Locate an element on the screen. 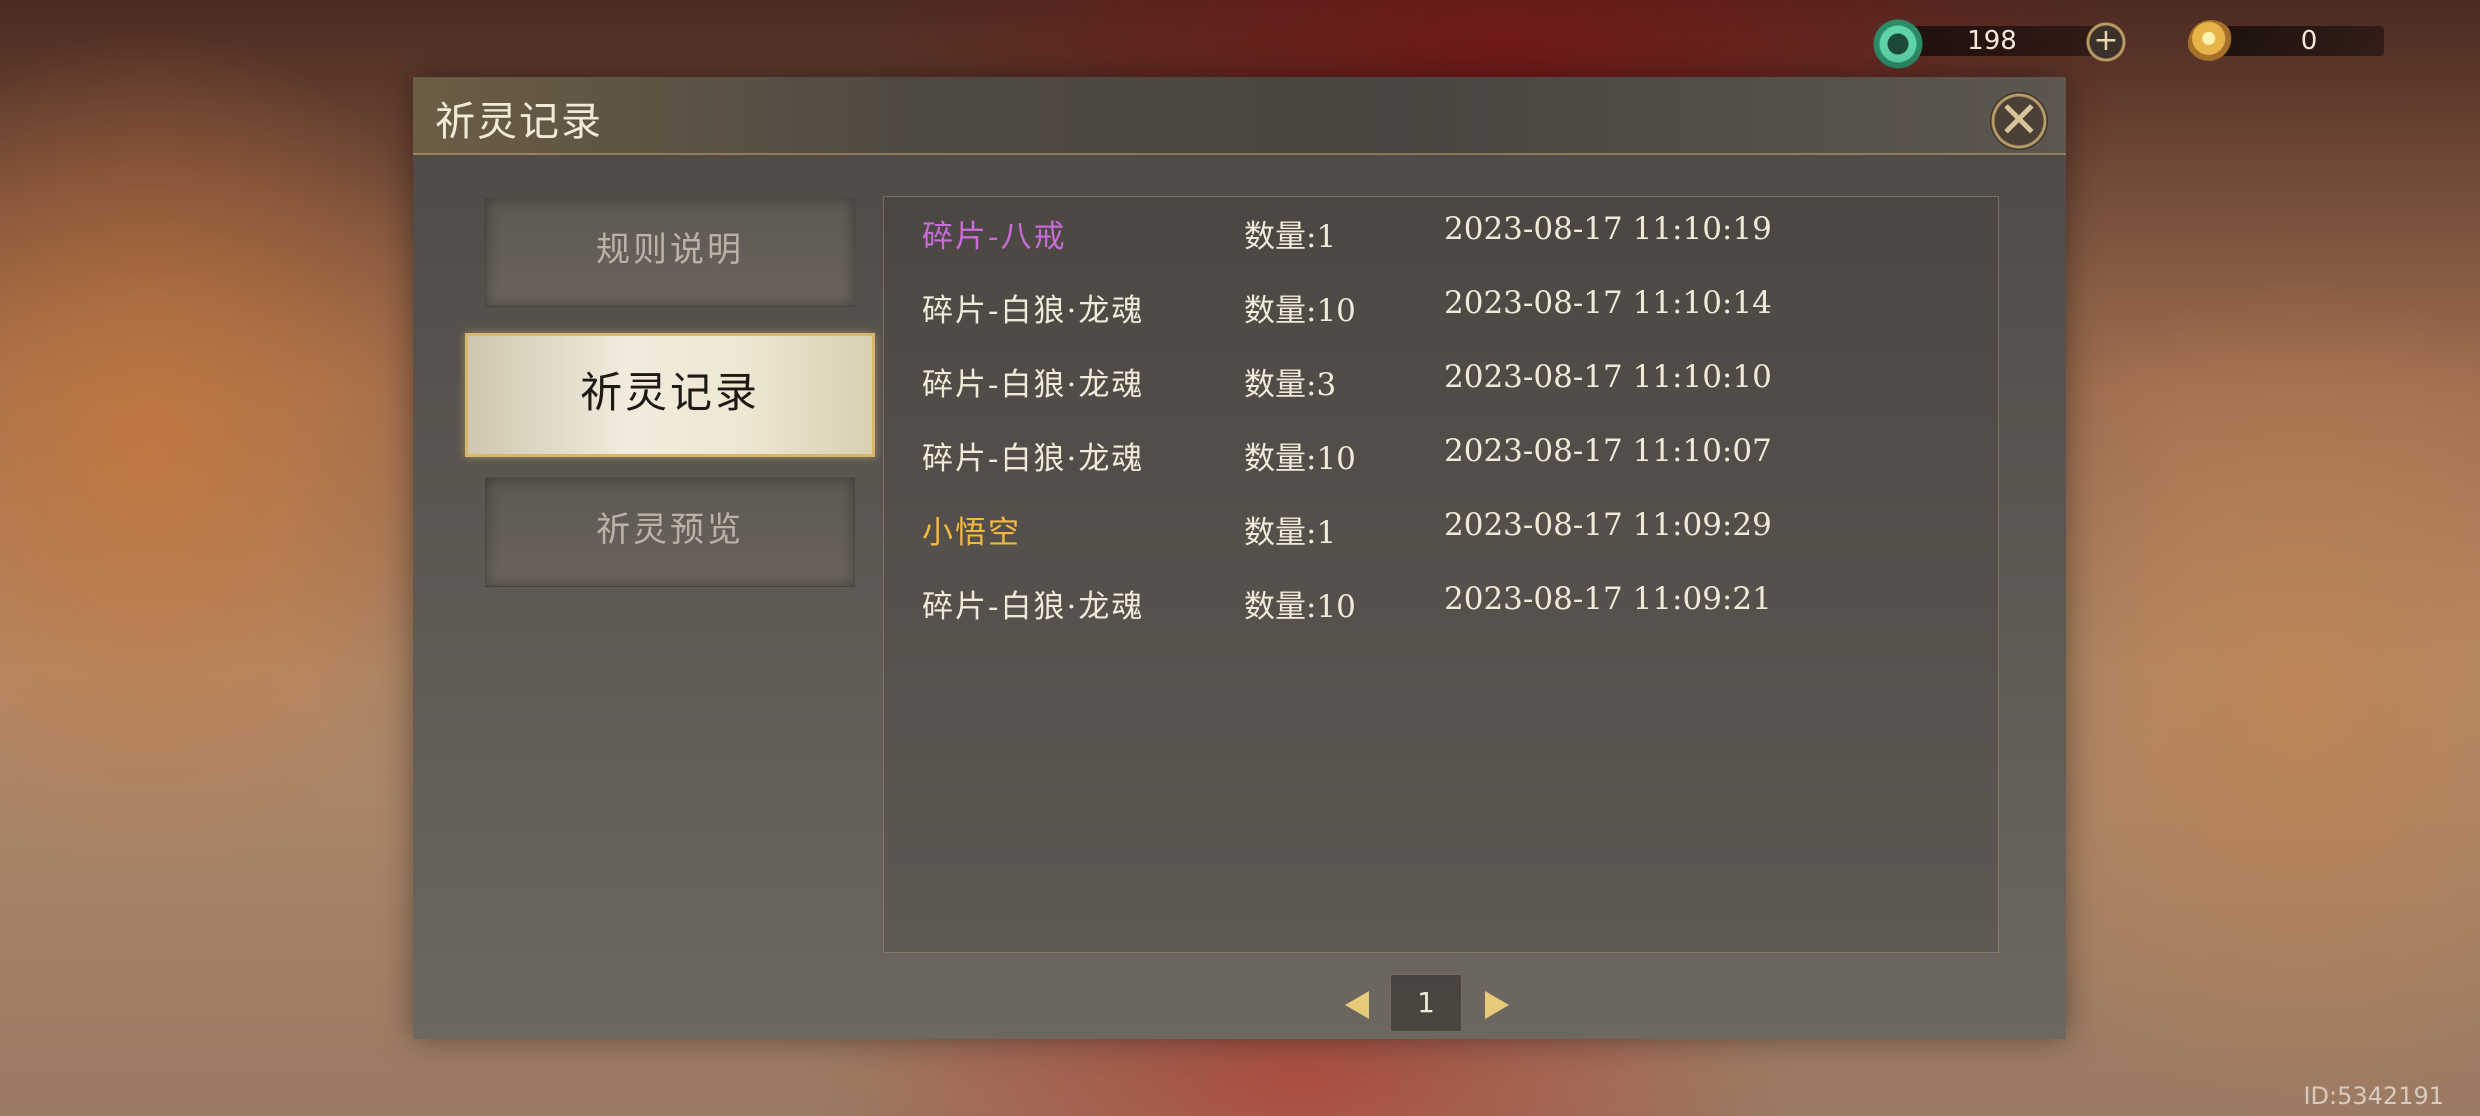 The height and width of the screenshot is (1116, 2480). previous-page-button is located at coordinates (1357, 1005).